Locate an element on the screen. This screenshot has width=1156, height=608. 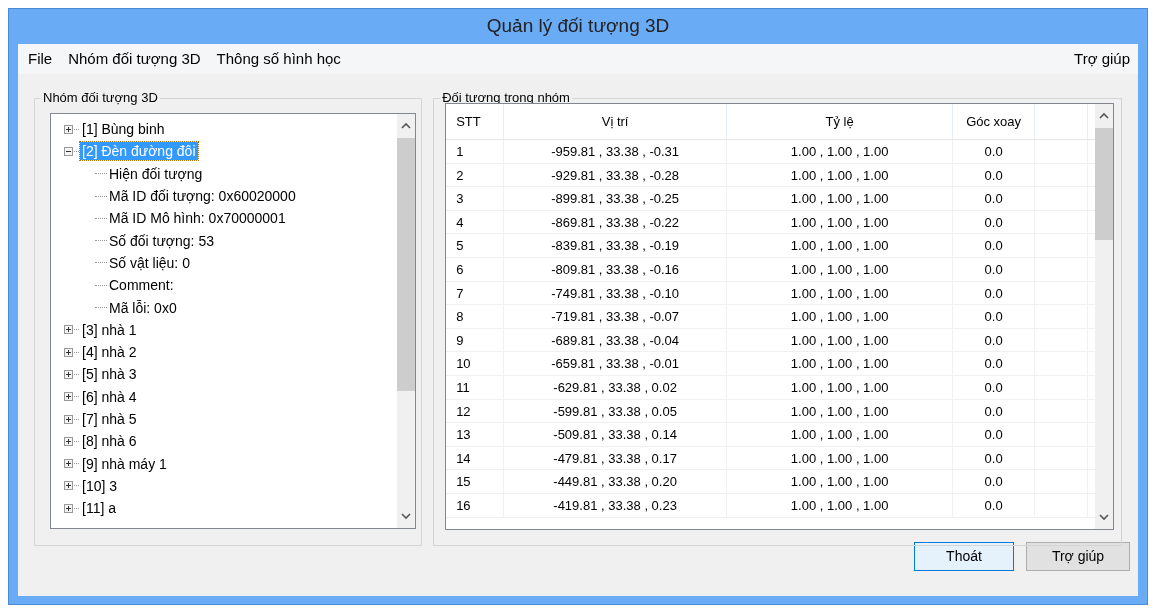
tree-item: Mã lỗi: 0x0 is located at coordinates (143, 307).